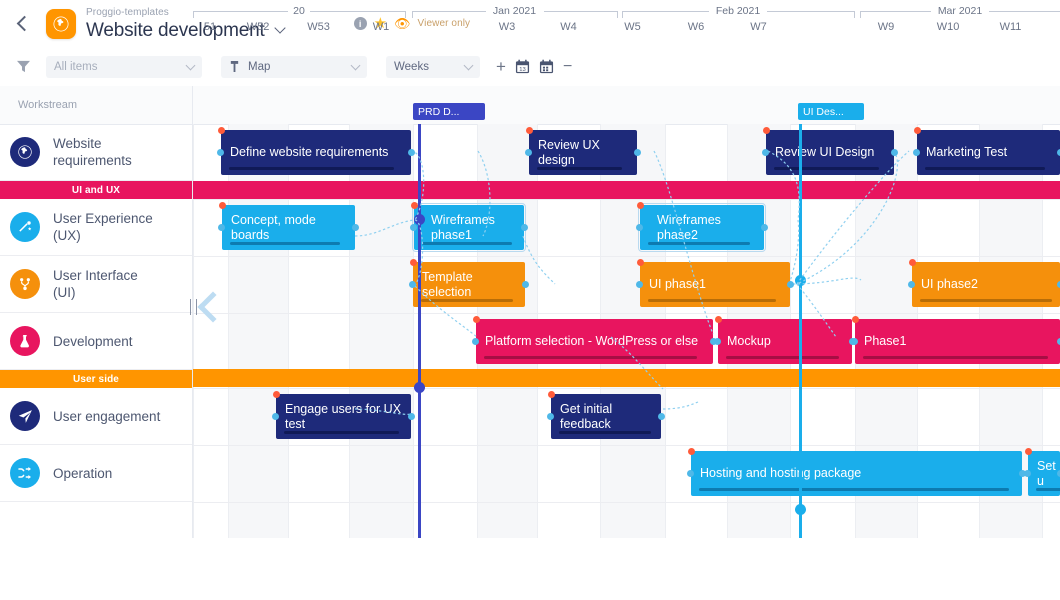  Describe the element at coordinates (190, 65) in the screenshot. I see `chevron-down-icon` at that location.